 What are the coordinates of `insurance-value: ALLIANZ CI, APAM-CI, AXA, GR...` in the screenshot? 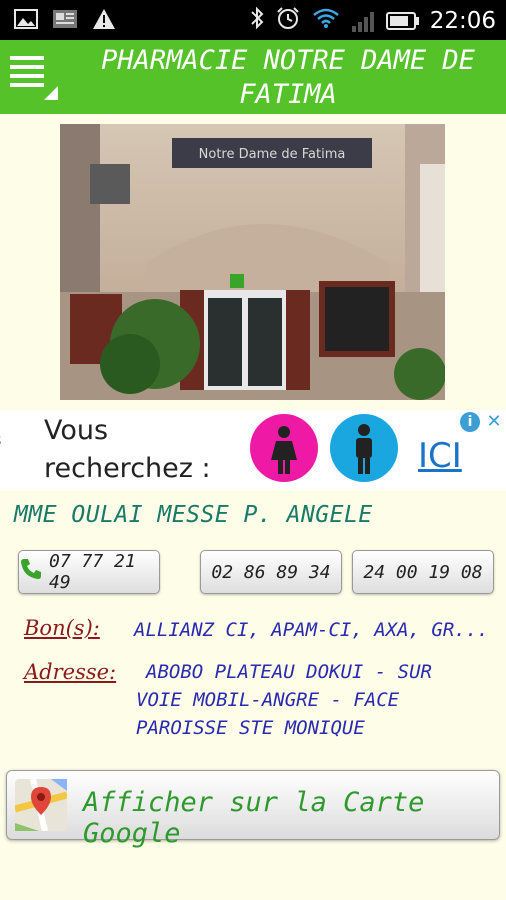 It's located at (311, 630).